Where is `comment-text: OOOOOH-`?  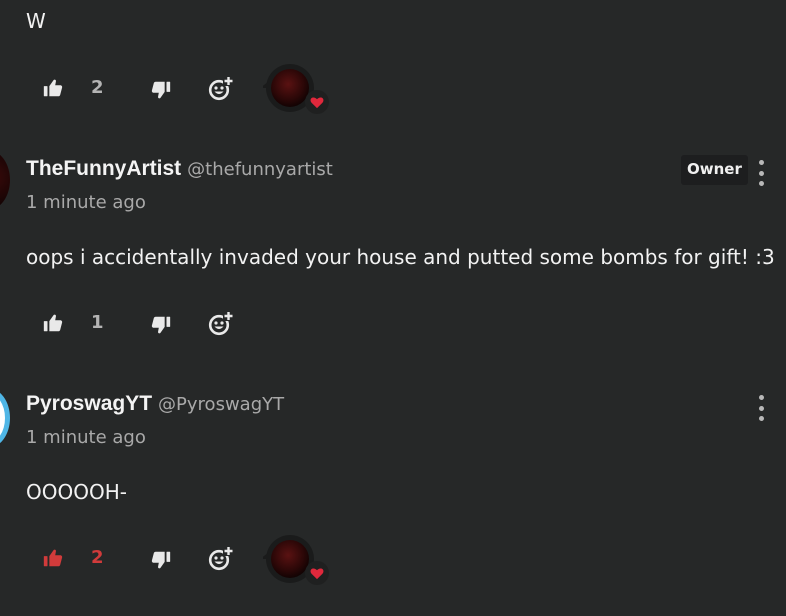 comment-text: OOOOOH- is located at coordinates (76, 492).